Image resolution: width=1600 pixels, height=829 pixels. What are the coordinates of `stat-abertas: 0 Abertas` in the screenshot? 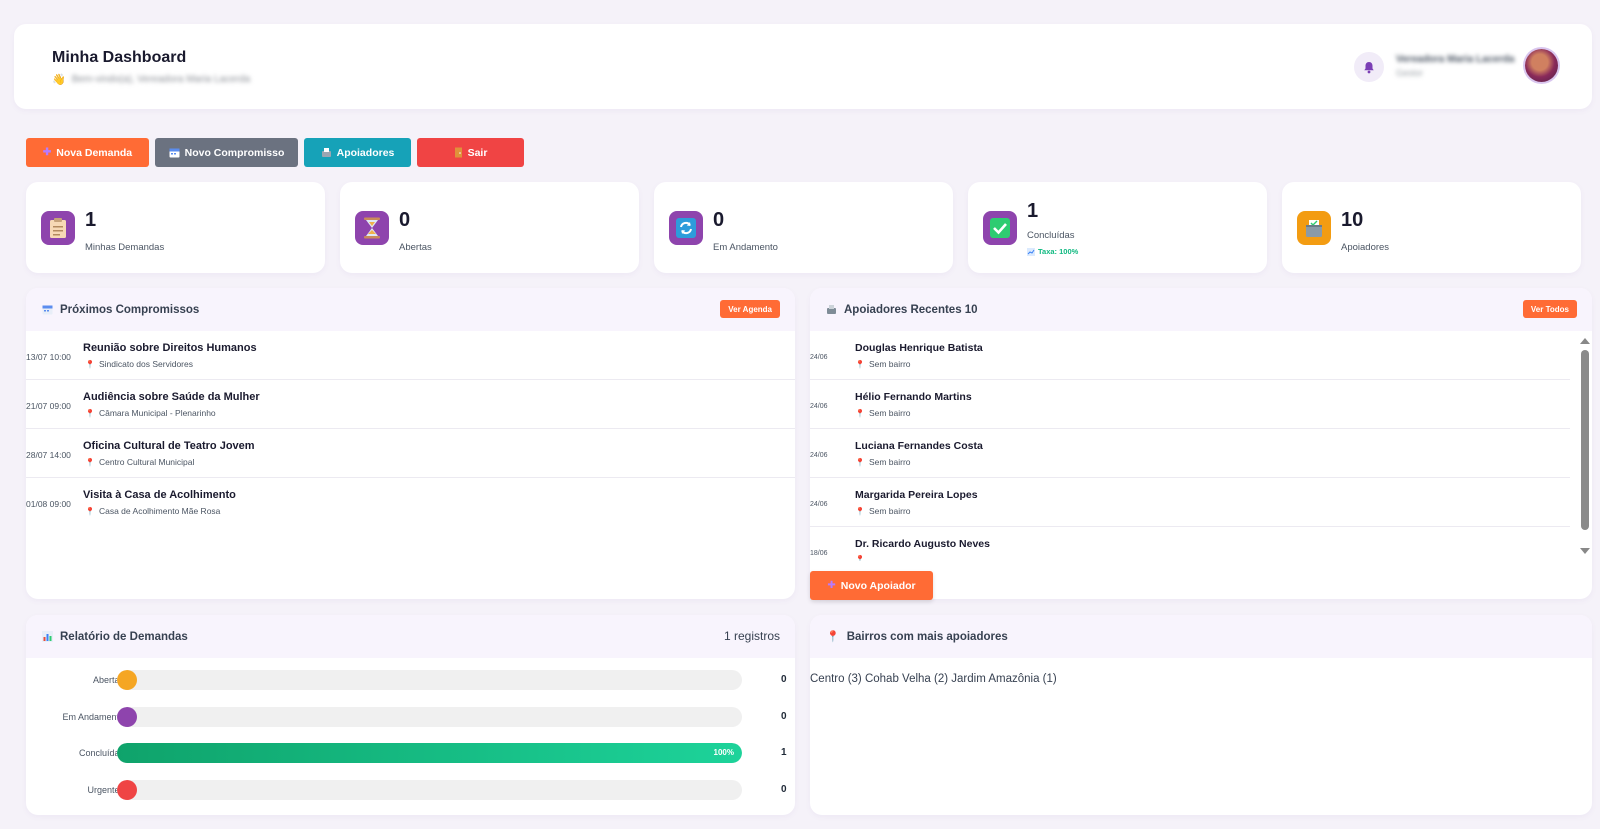 It's located at (489, 227).